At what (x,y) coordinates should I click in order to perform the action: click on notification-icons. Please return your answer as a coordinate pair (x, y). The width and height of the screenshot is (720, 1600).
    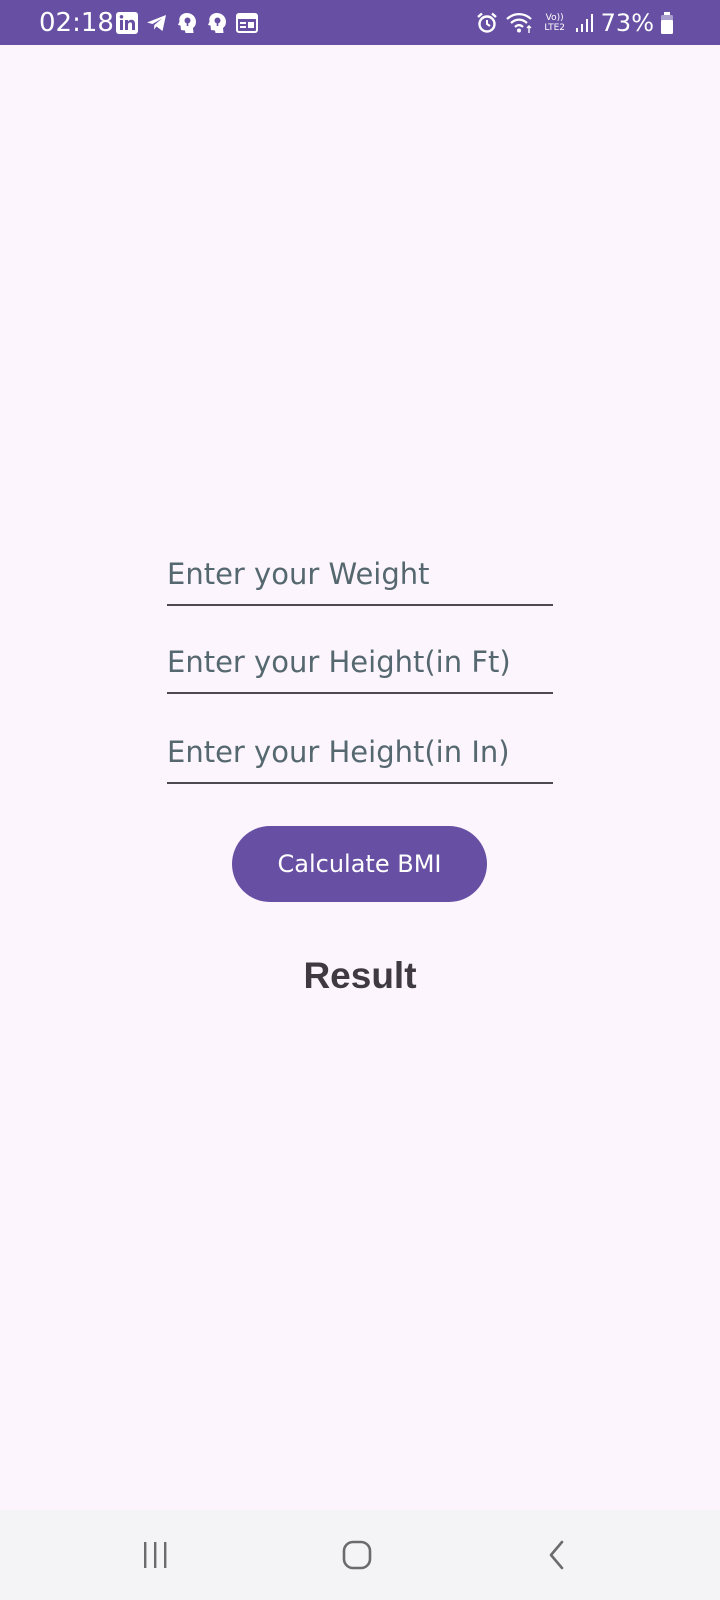
    Looking at the image, I should click on (187, 23).